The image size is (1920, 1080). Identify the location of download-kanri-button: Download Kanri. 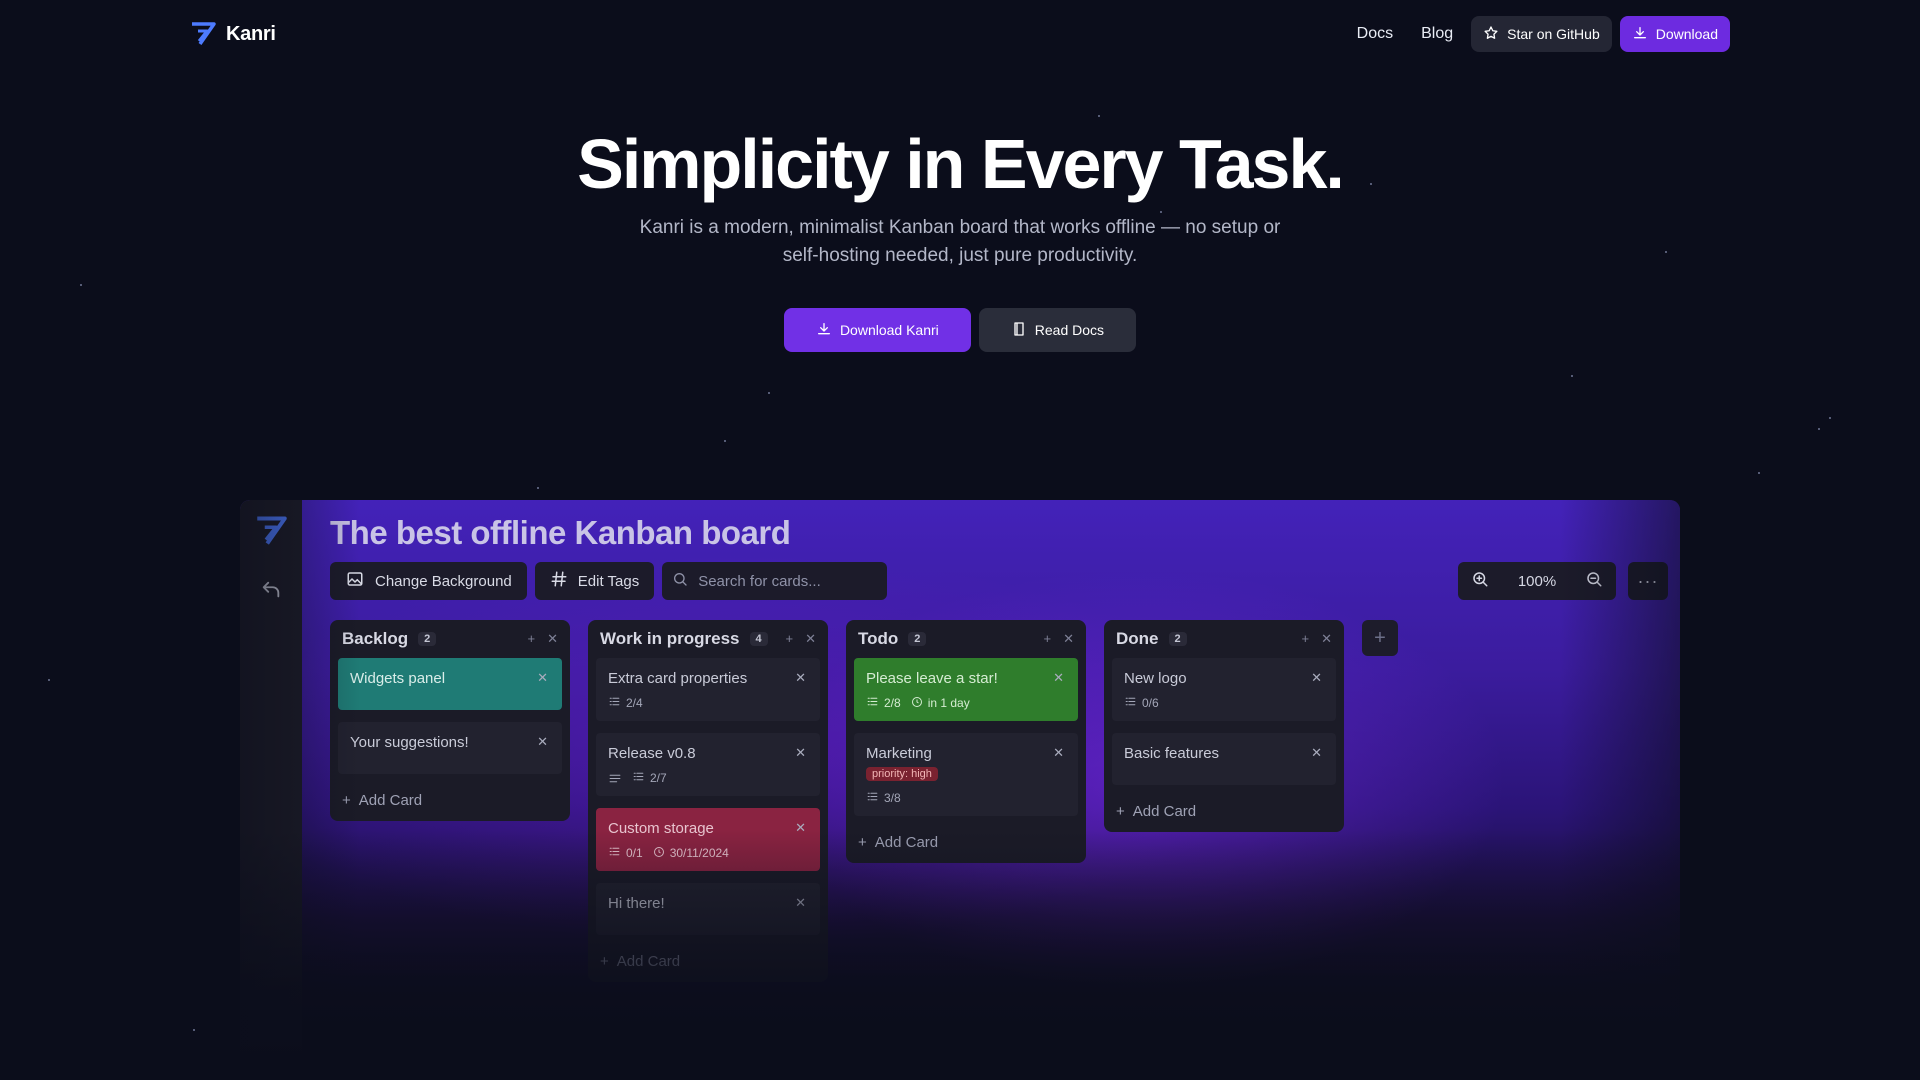
(877, 330).